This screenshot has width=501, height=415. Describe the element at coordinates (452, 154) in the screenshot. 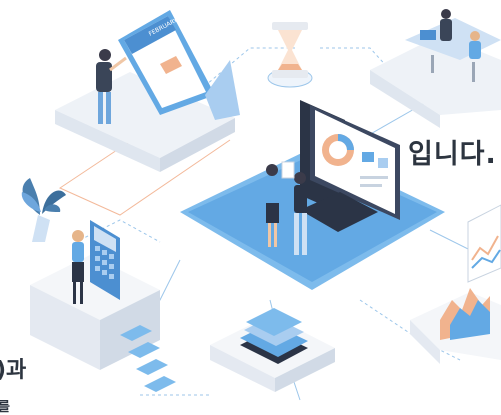

I see `text-line-1: 입니다.` at that location.